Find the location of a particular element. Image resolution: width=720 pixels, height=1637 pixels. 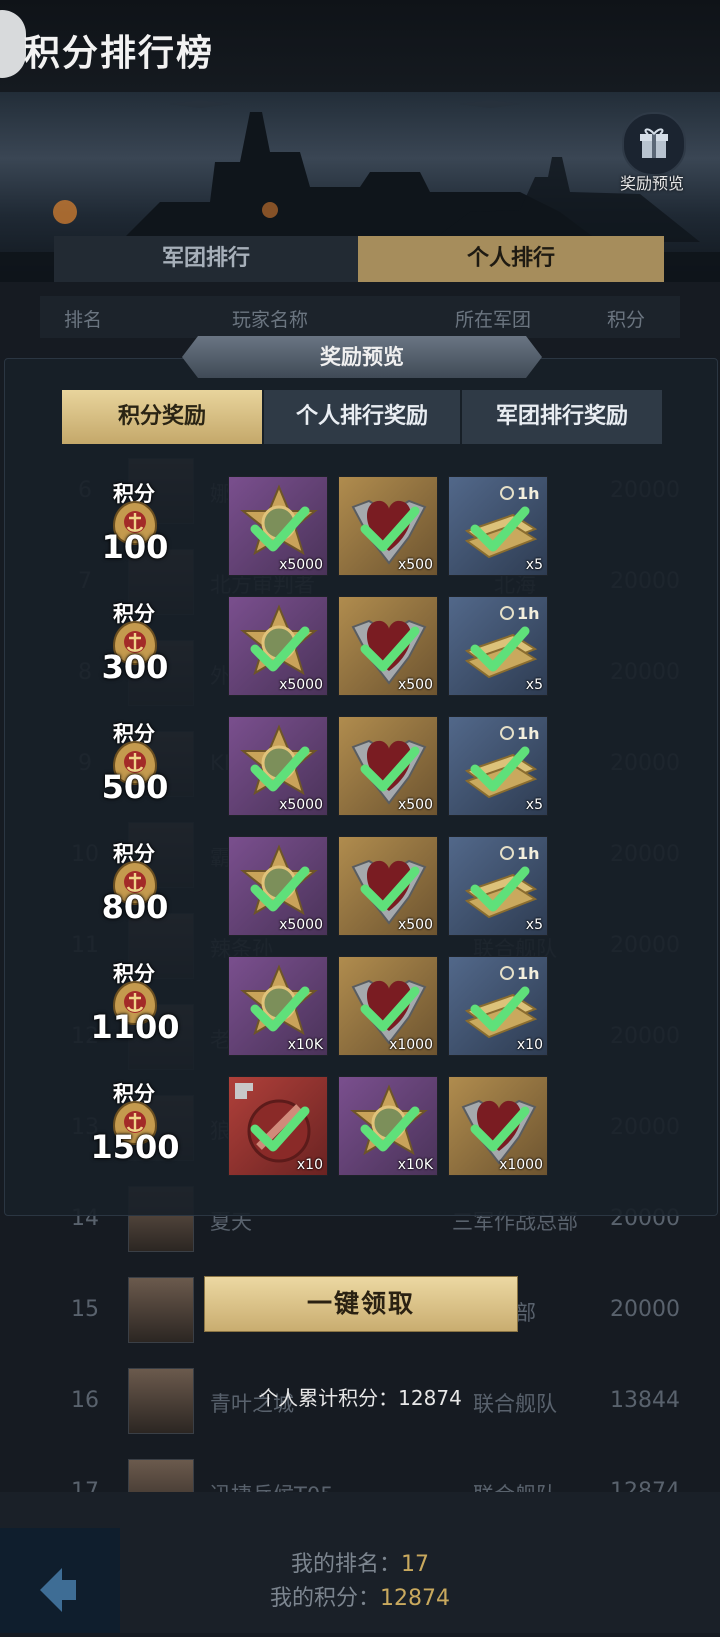

tier-points: 800 is located at coordinates (135, 907).